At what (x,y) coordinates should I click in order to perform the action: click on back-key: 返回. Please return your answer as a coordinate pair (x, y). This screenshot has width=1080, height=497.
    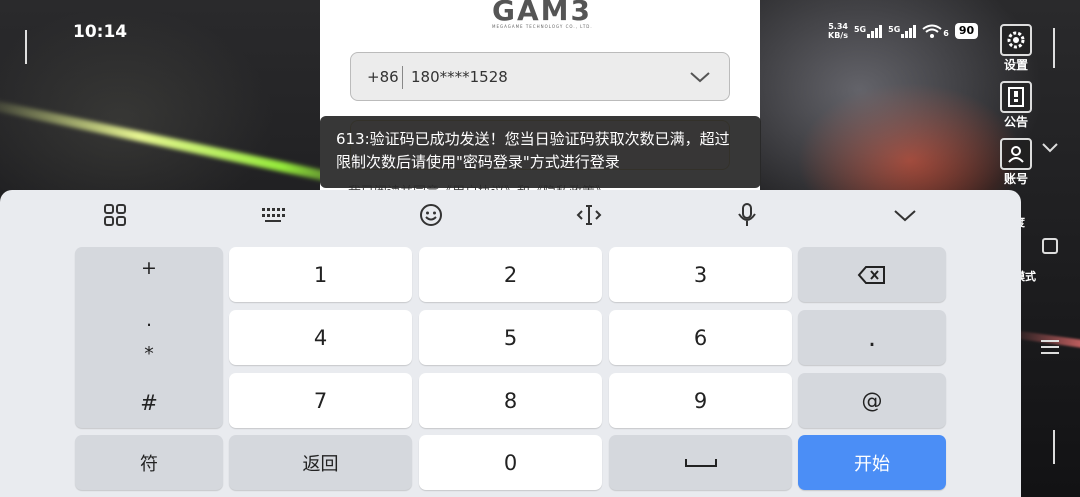
    Looking at the image, I should click on (320, 462).